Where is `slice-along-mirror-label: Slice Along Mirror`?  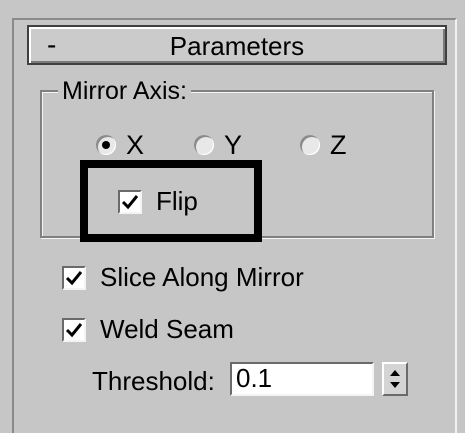
slice-along-mirror-label: Slice Along Mirror is located at coordinates (202, 277).